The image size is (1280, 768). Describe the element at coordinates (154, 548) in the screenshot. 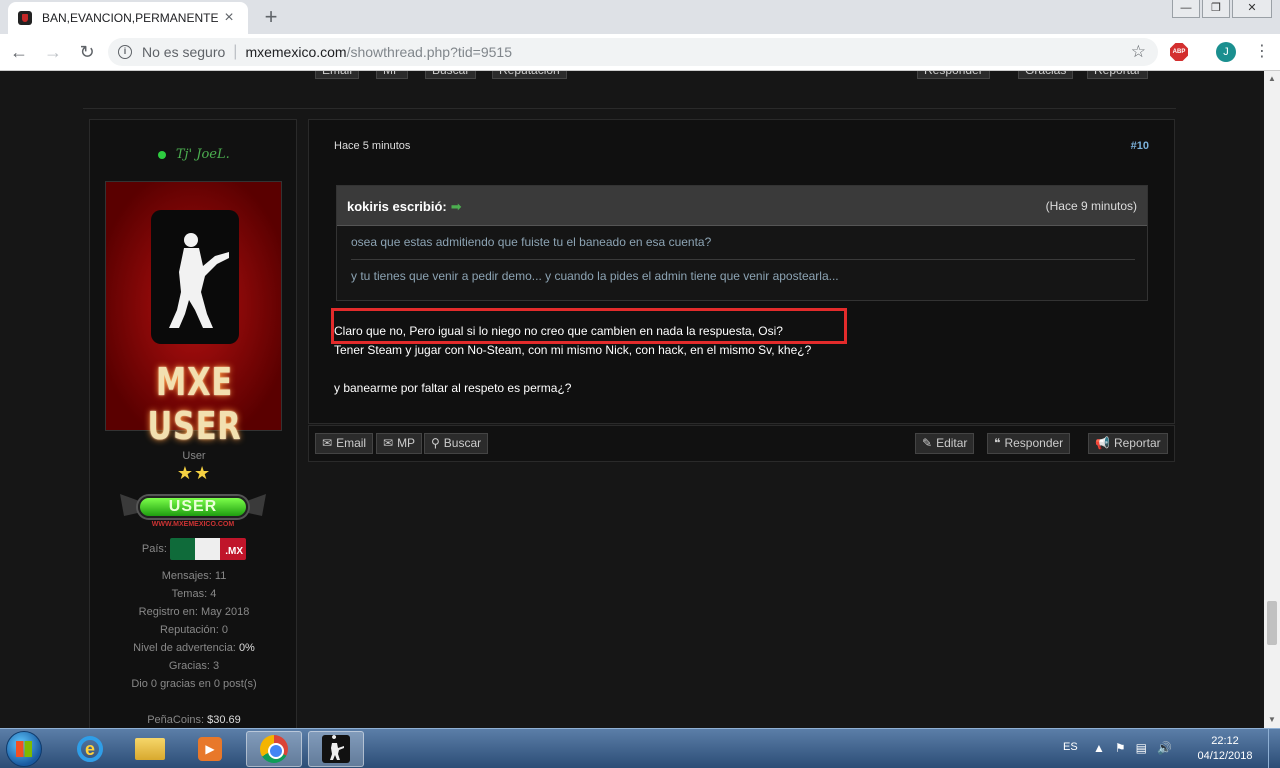

I see `country-label: País:` at that location.